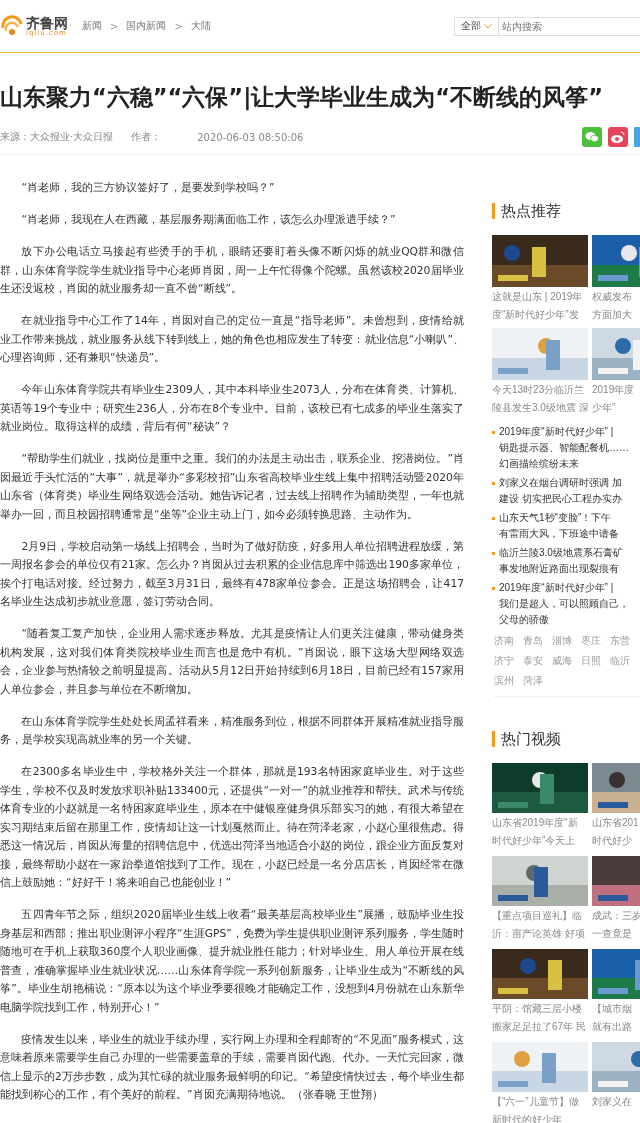 The image size is (640, 1123). I want to click on article-paragraph: 五四青年节之际，组织2020届毕业生线上收看“最美基层高校毕业生”展播，鼓励毕业生投身基层和西部；推出职业测评小程序“生涯GPS”，免费为学生提供职业测评系列服务，学生随时随地可在手机上获取360度个人职业画像、提升就业胜任能力；针对毕业生、用人单位开展在线普查，准确掌握毕业生就业状况……山东体育学院一系列创新服务，让毕业生成为“不断线的风筝”。毕业生胡艳楠说：“原本以为这个毕业季要很晚才能确定工作，没想到4月份就在山东新华电脑学院找到工作，特别开心！”, so click(232, 961).